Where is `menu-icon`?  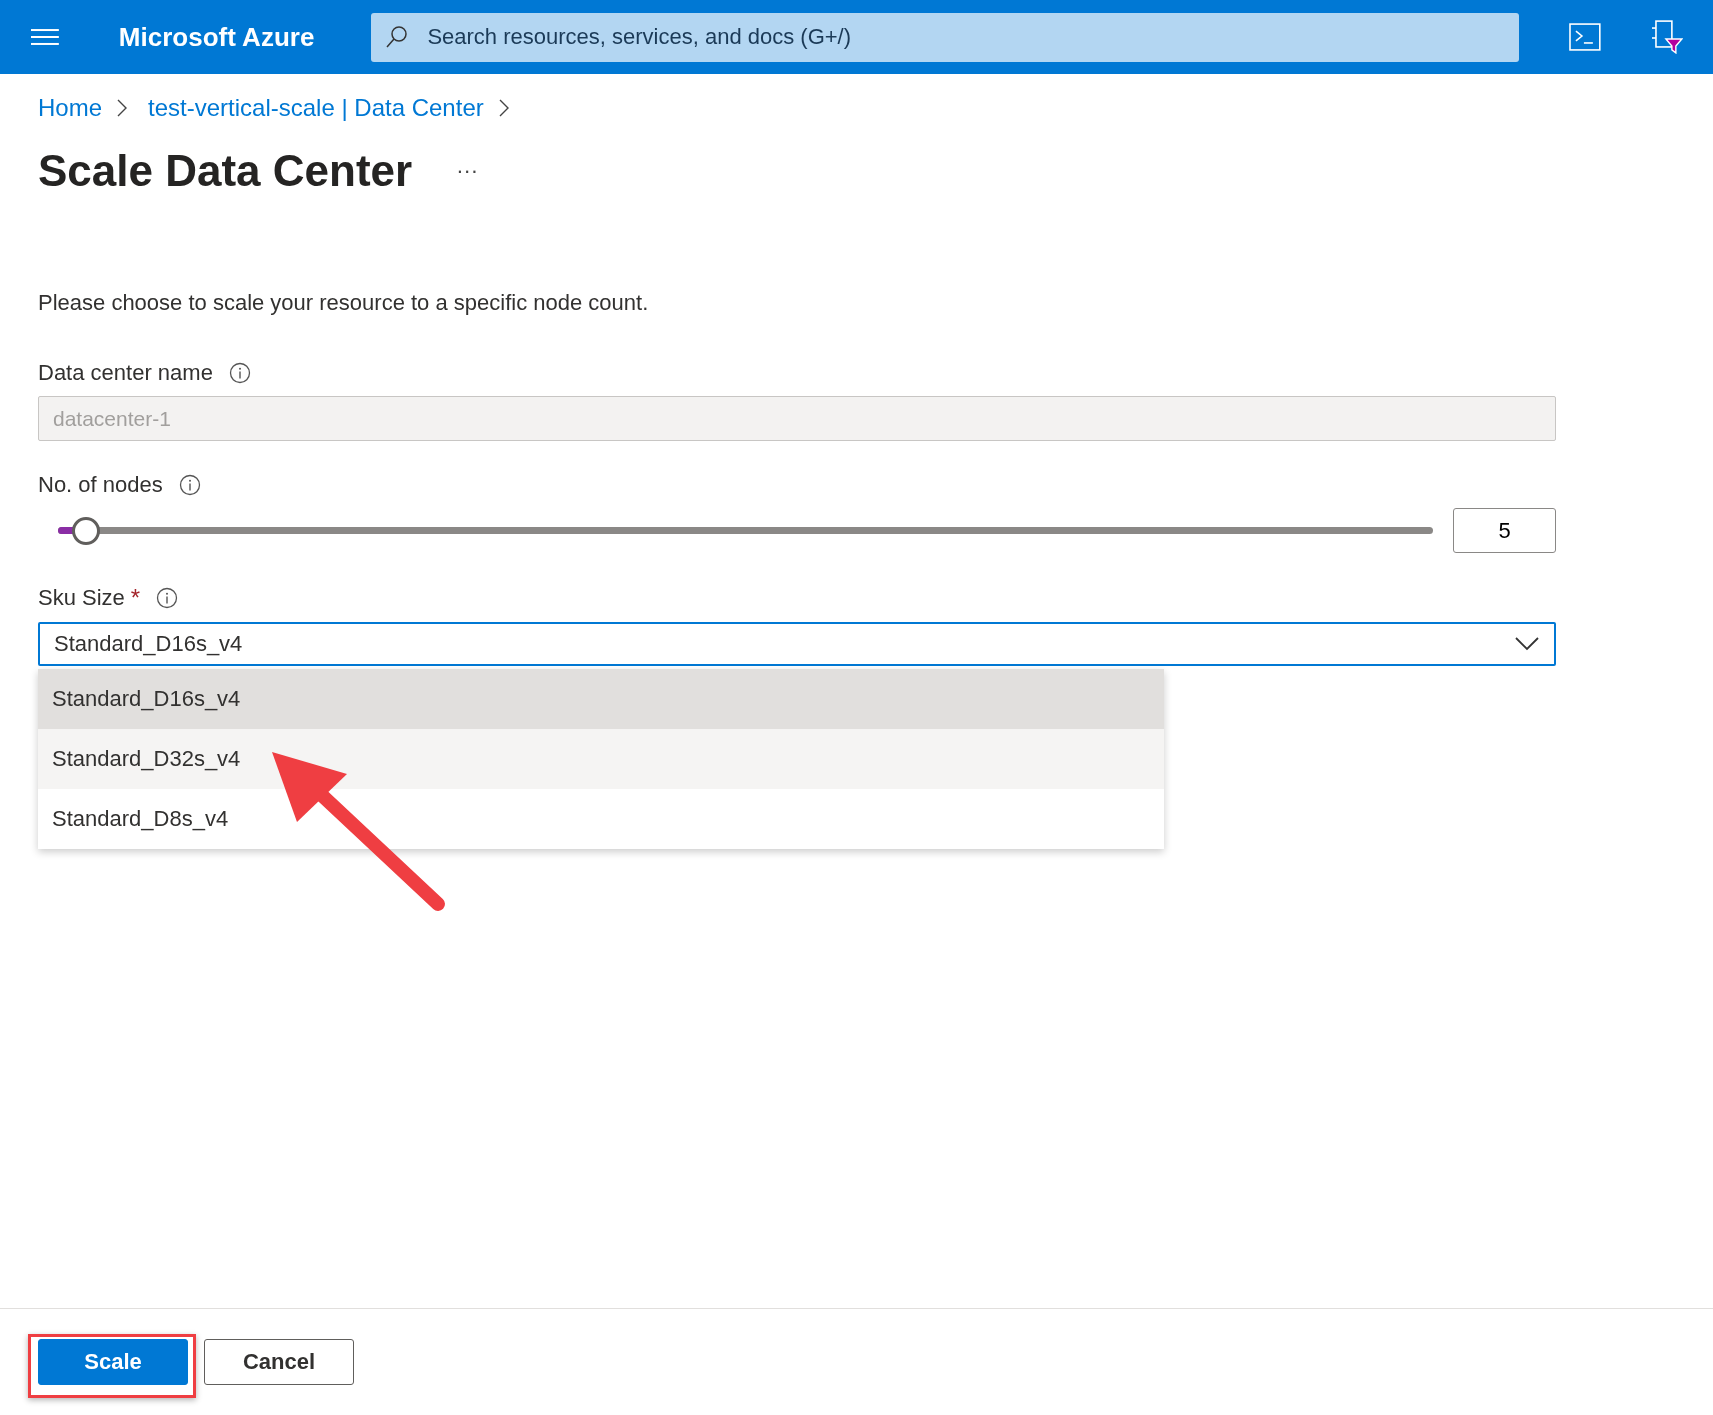 menu-icon is located at coordinates (45, 37).